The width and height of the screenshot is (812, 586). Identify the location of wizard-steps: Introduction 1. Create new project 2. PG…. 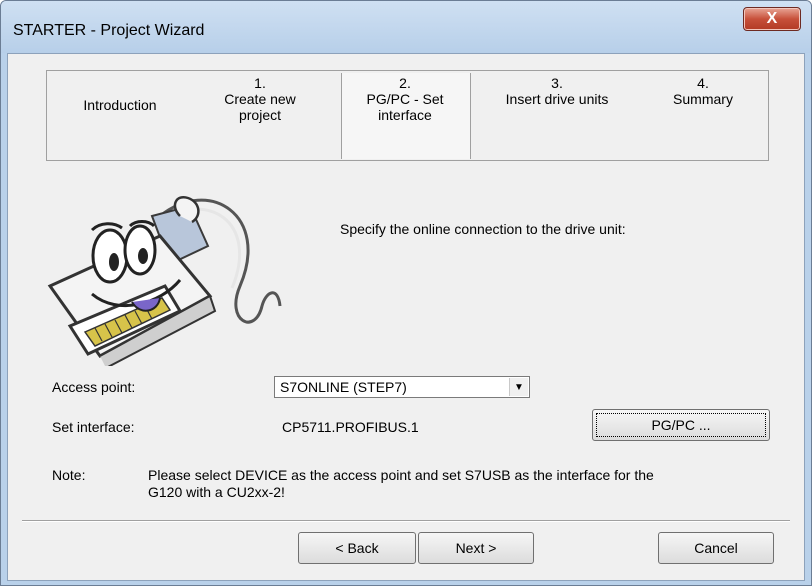
(407, 115).